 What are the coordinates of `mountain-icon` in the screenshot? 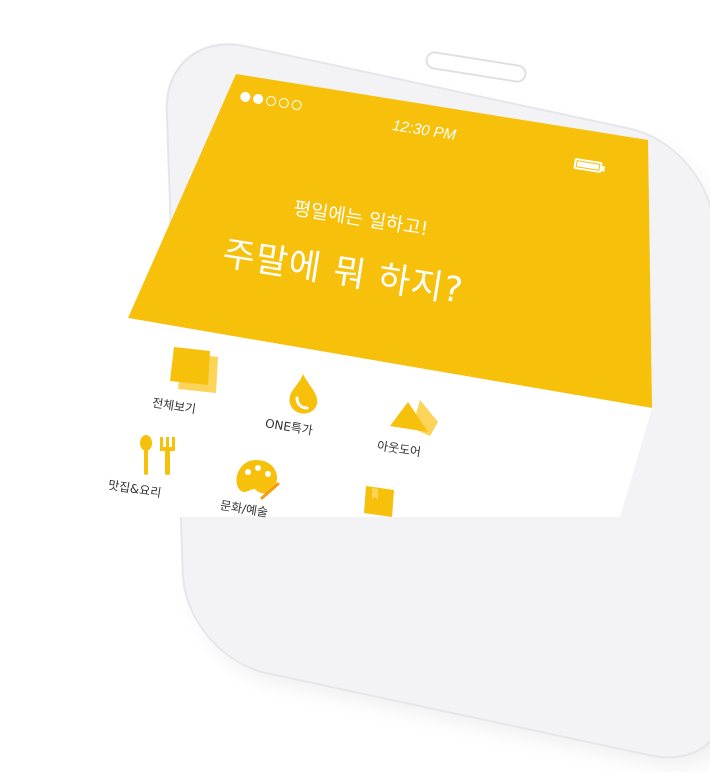 It's located at (414, 418).